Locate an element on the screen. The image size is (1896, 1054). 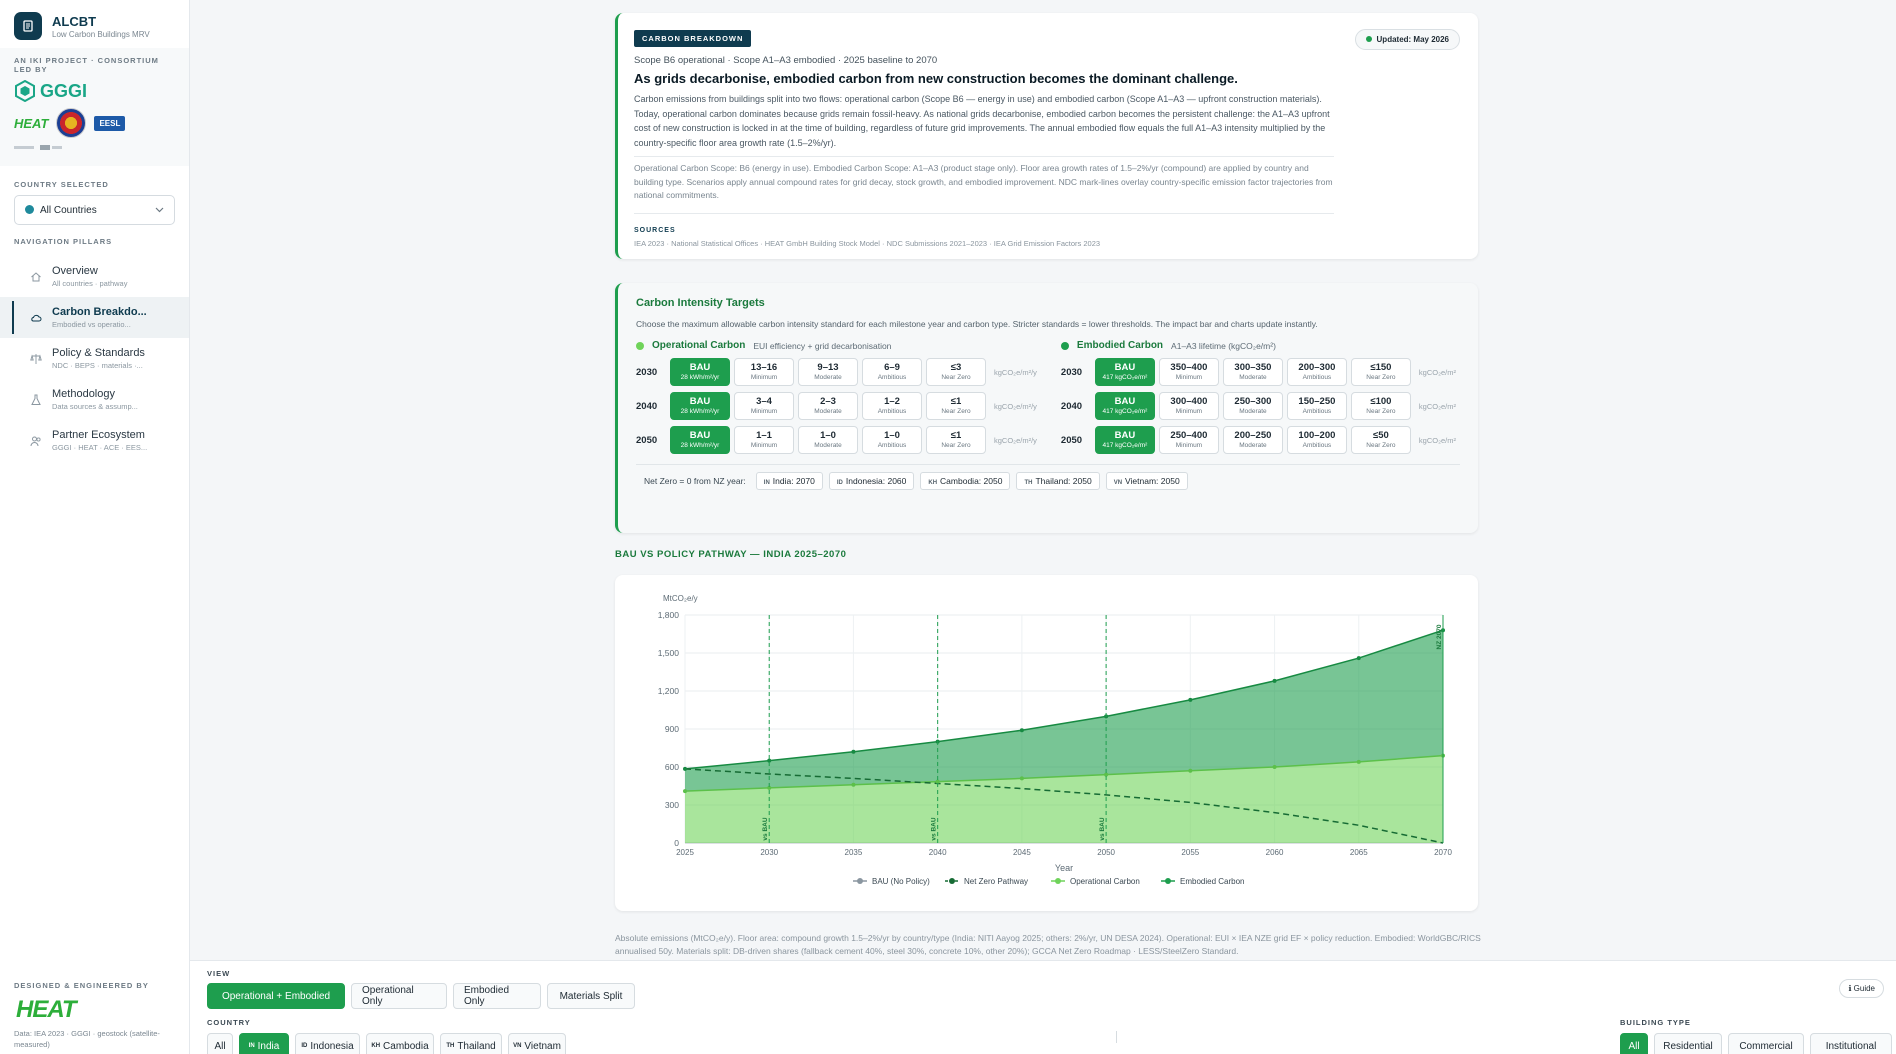
country-filter-button: All is located at coordinates (220, 1043).